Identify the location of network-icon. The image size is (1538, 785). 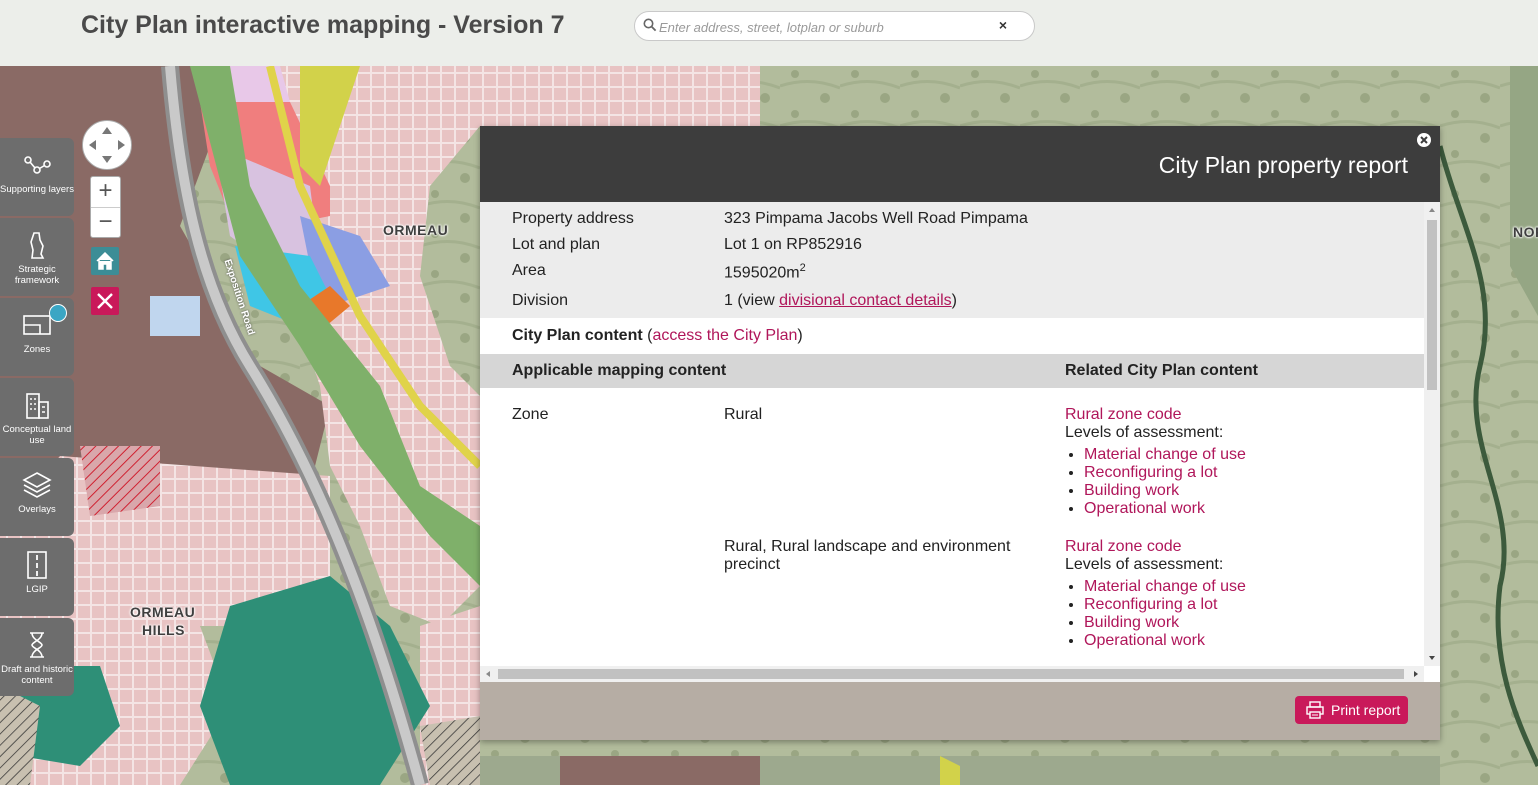
(37, 165).